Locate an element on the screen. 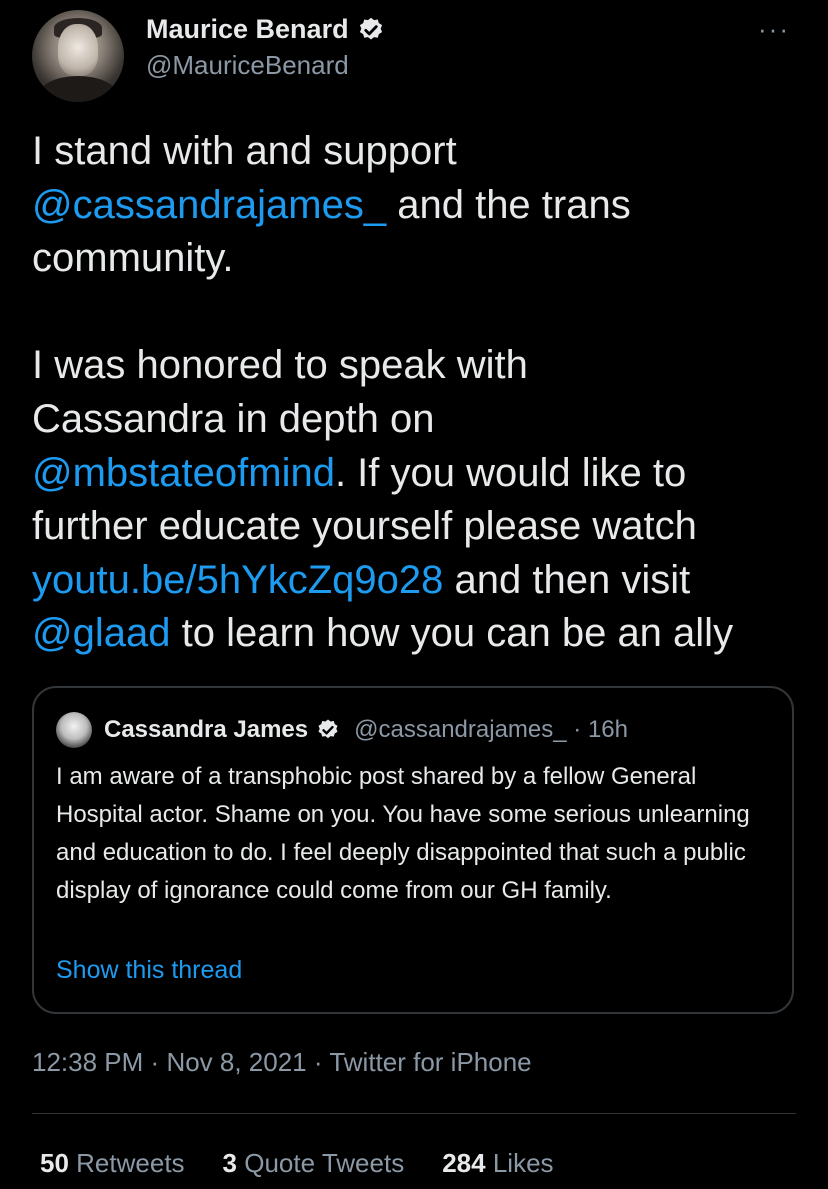 The height and width of the screenshot is (1189, 828). tweet-link: youtu.be/5hYkcZq9o28 is located at coordinates (237, 580).